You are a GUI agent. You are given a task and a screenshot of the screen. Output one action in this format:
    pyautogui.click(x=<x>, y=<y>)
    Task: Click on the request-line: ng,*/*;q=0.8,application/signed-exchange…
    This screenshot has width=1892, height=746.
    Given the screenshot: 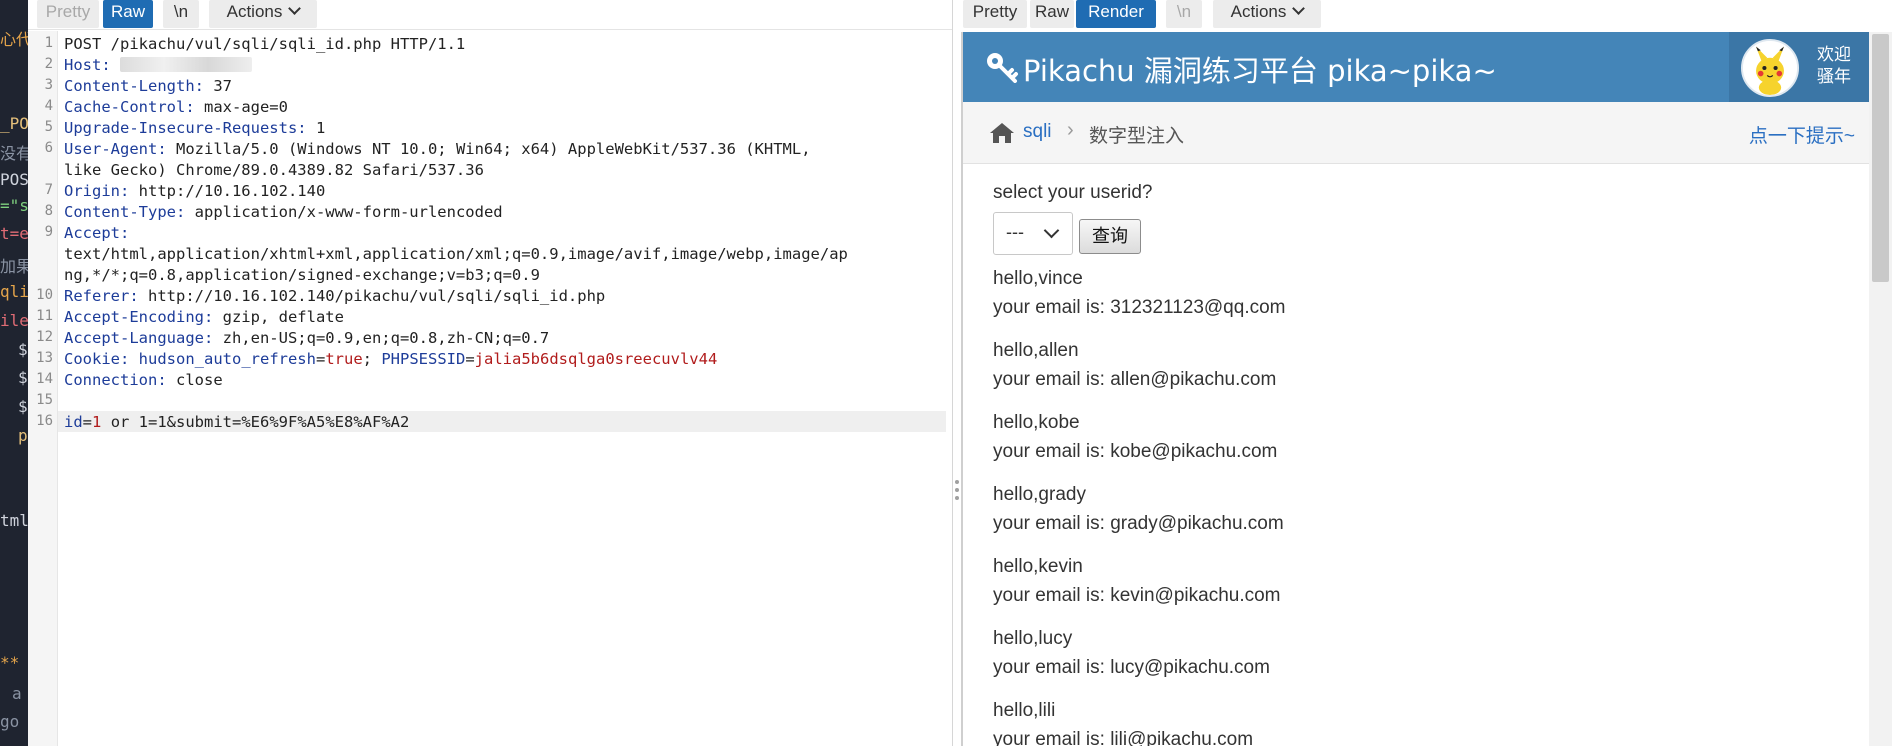 What is the action you would take?
    pyautogui.click(x=302, y=275)
    